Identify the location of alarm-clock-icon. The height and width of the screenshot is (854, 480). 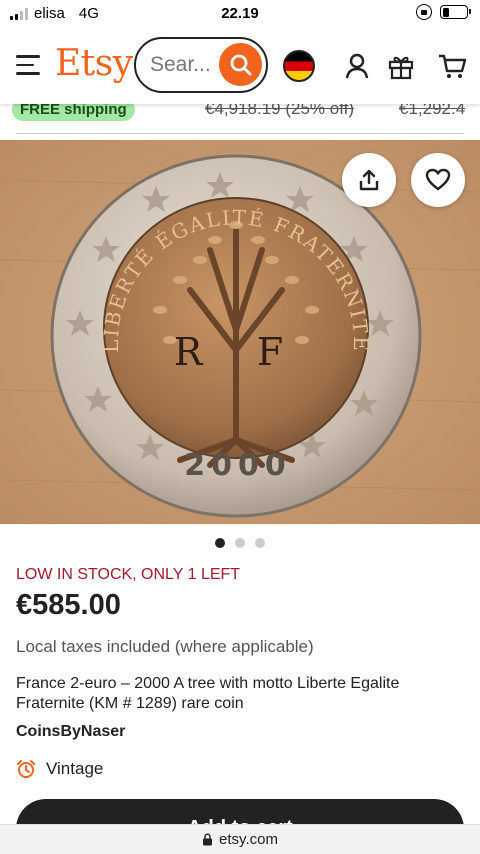
(26, 769).